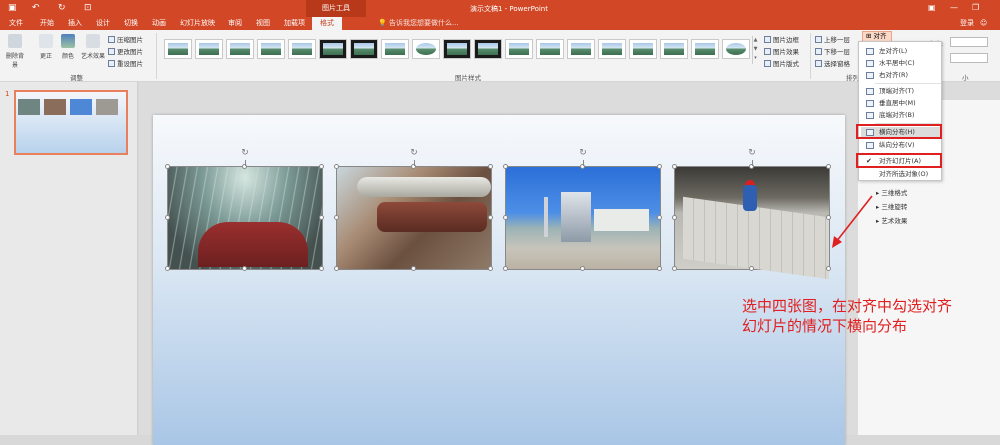 This screenshot has height=445, width=1000. I want to click on tab-file: 文件, so click(16, 23).